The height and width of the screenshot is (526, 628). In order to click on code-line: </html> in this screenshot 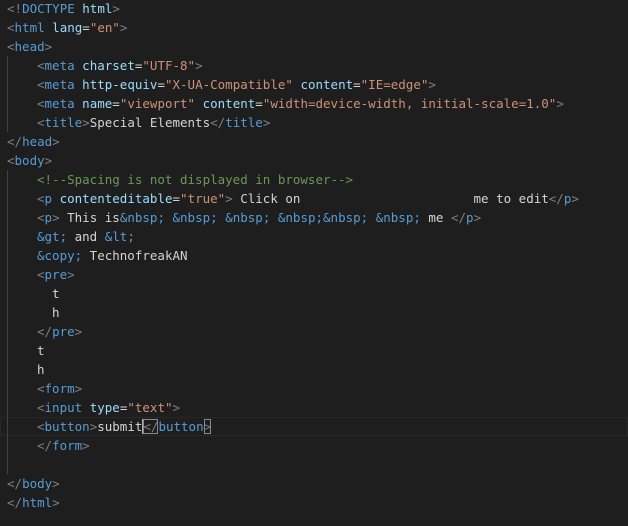, I will do `click(314, 502)`.